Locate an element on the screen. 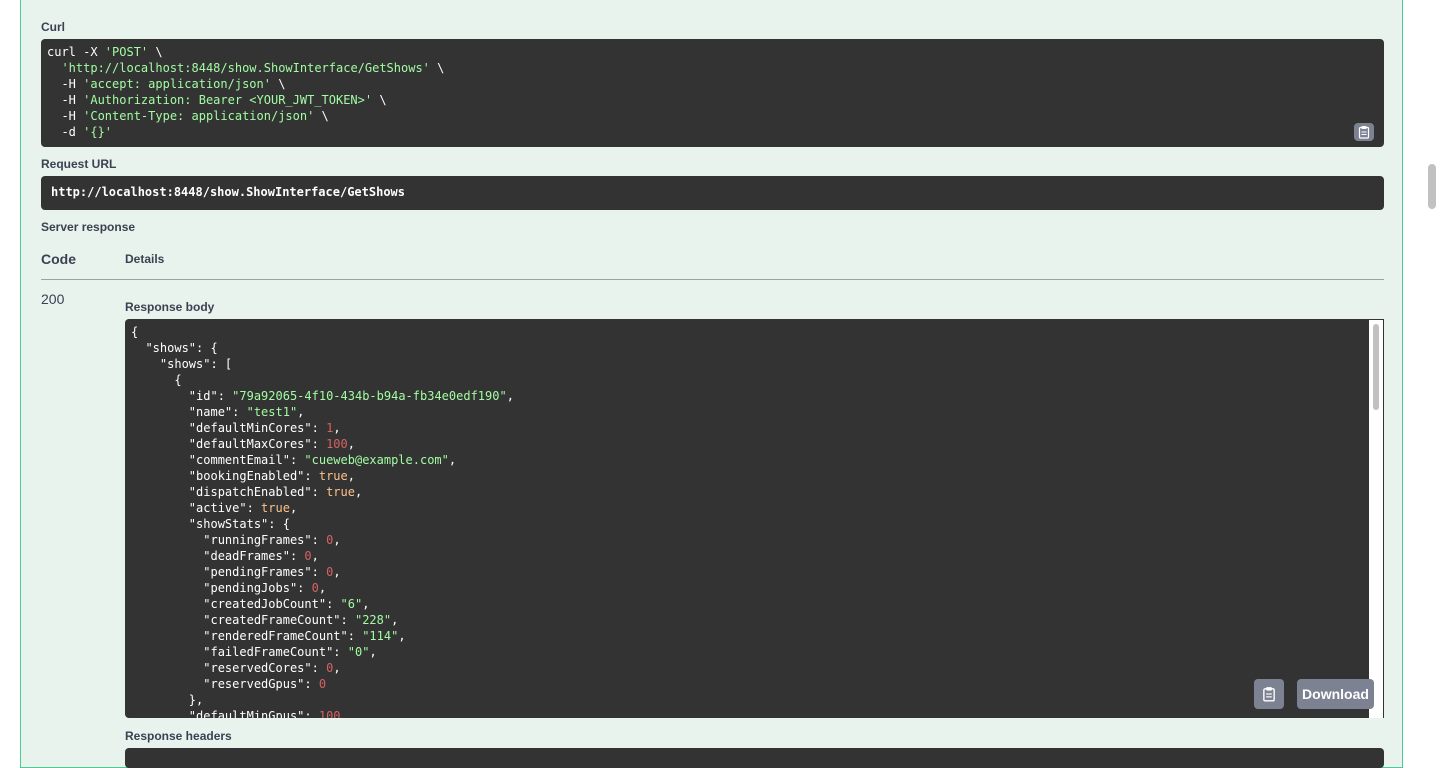  json-line: "reservedGpus": 0 is located at coordinates (228, 684).